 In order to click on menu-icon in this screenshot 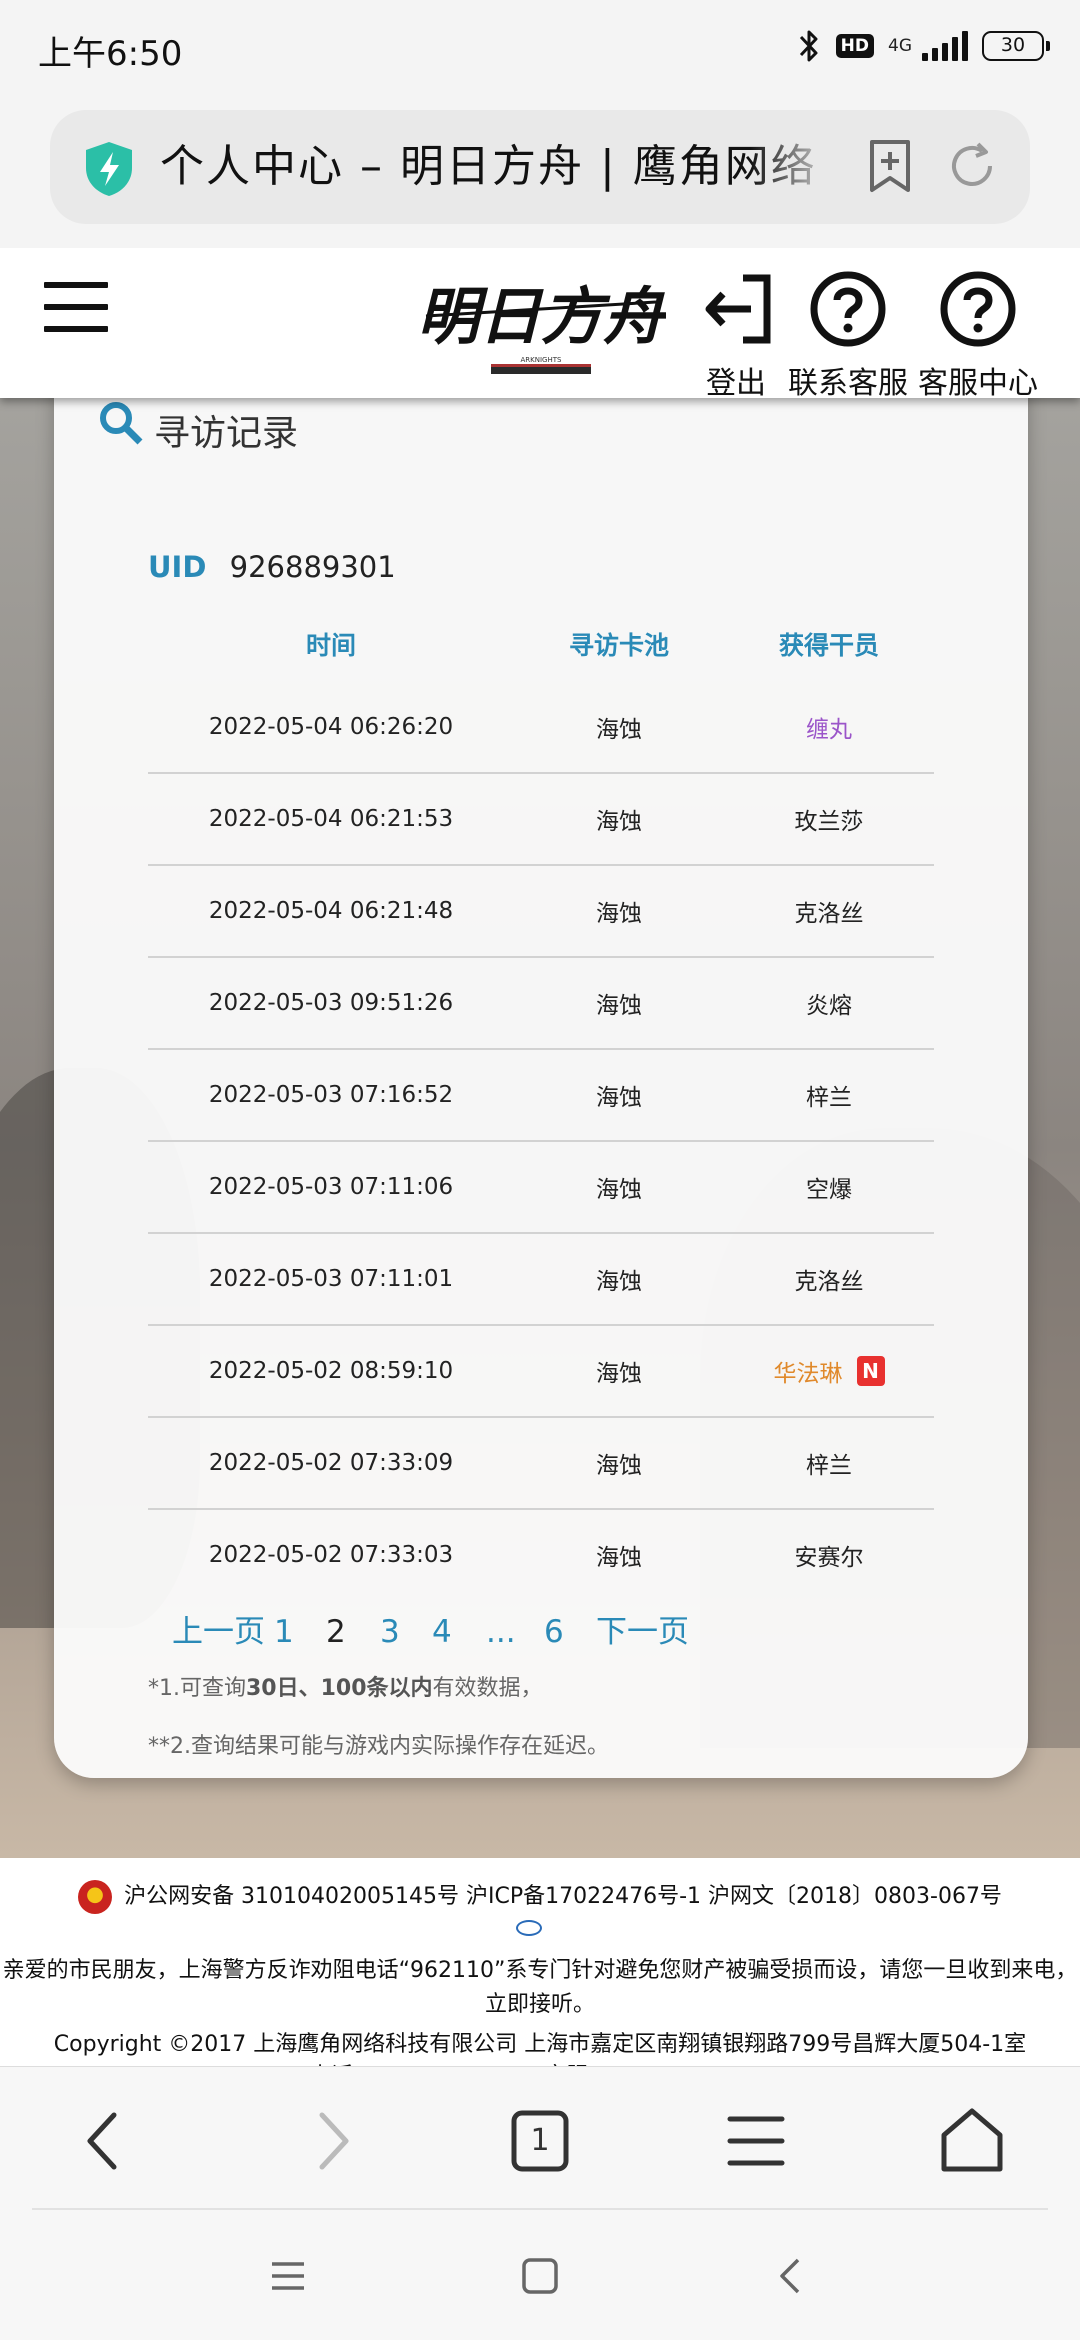, I will do `click(756, 2141)`.